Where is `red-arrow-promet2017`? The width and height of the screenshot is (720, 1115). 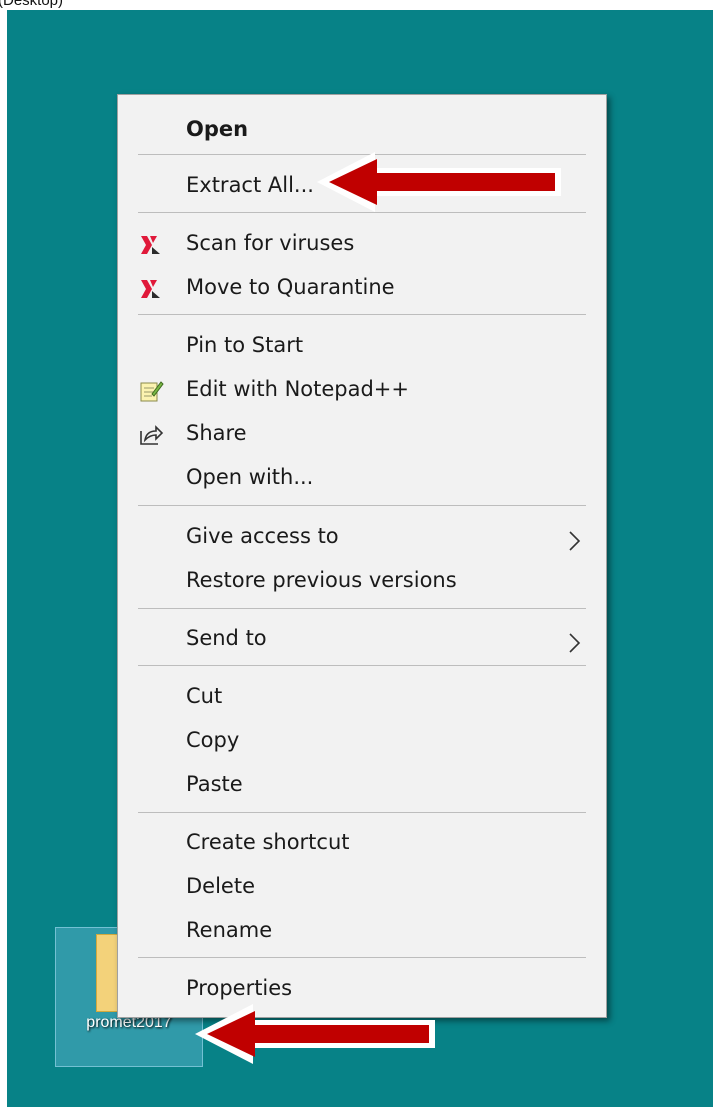 red-arrow-promet2017 is located at coordinates (315, 1034).